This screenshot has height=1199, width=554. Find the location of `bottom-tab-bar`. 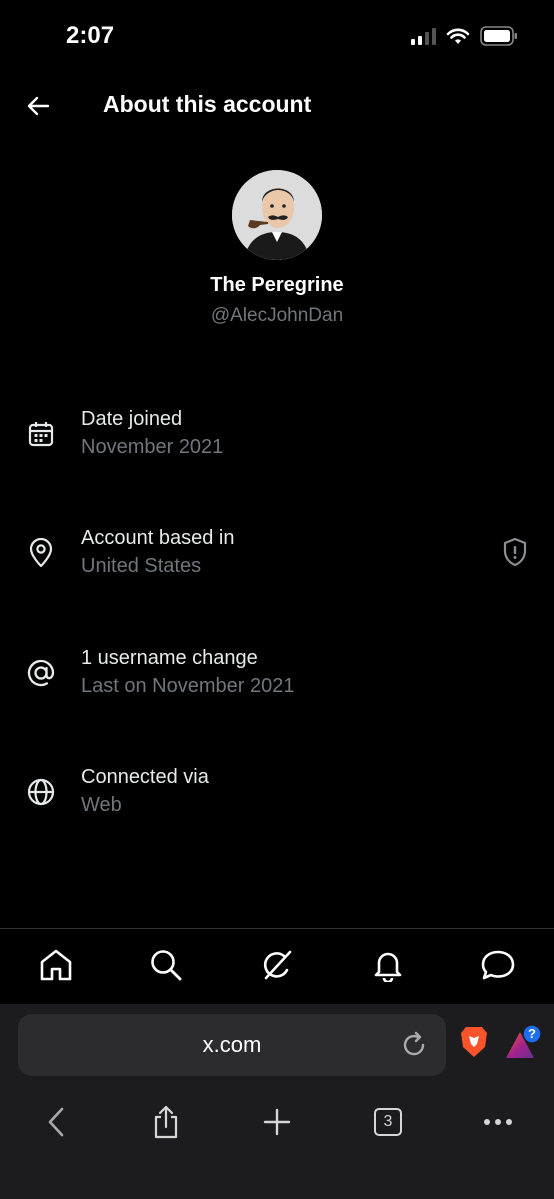

bottom-tab-bar is located at coordinates (277, 966).